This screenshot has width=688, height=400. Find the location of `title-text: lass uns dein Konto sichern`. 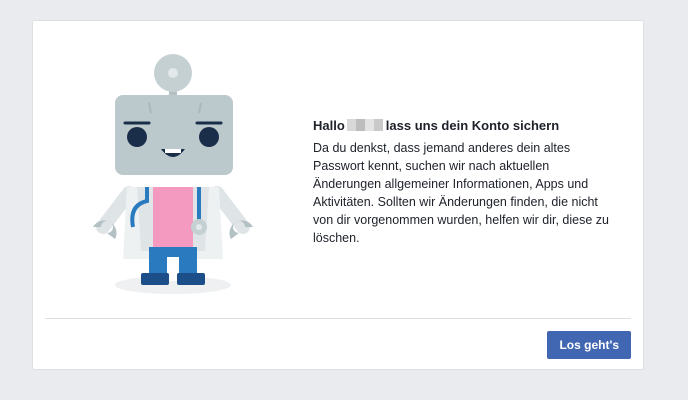

title-text: lass uns dein Konto sichern is located at coordinates (472, 125).